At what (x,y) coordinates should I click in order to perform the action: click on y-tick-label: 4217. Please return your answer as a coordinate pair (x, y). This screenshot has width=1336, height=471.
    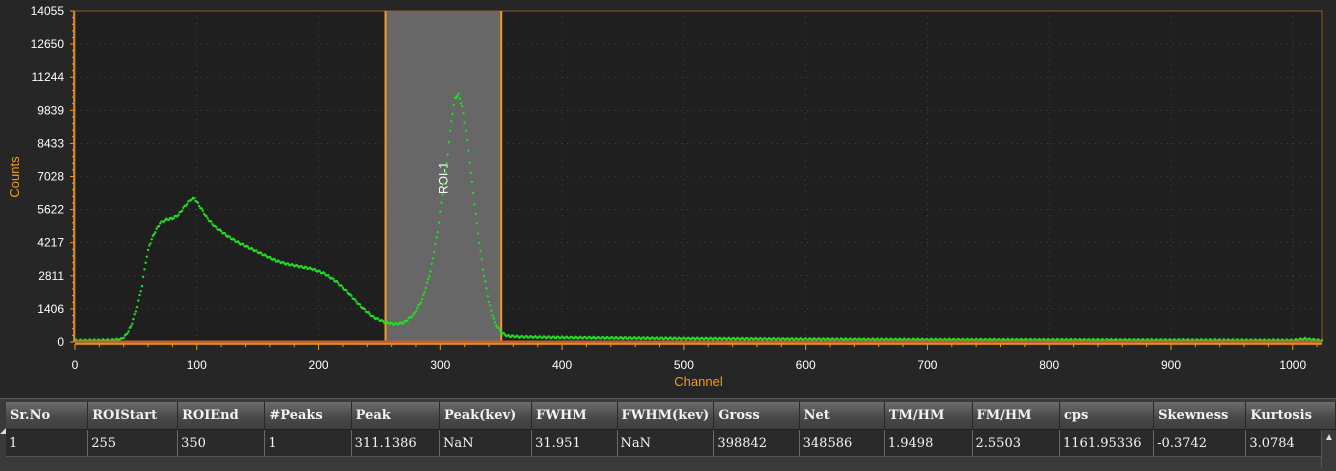
    Looking at the image, I should click on (50, 243).